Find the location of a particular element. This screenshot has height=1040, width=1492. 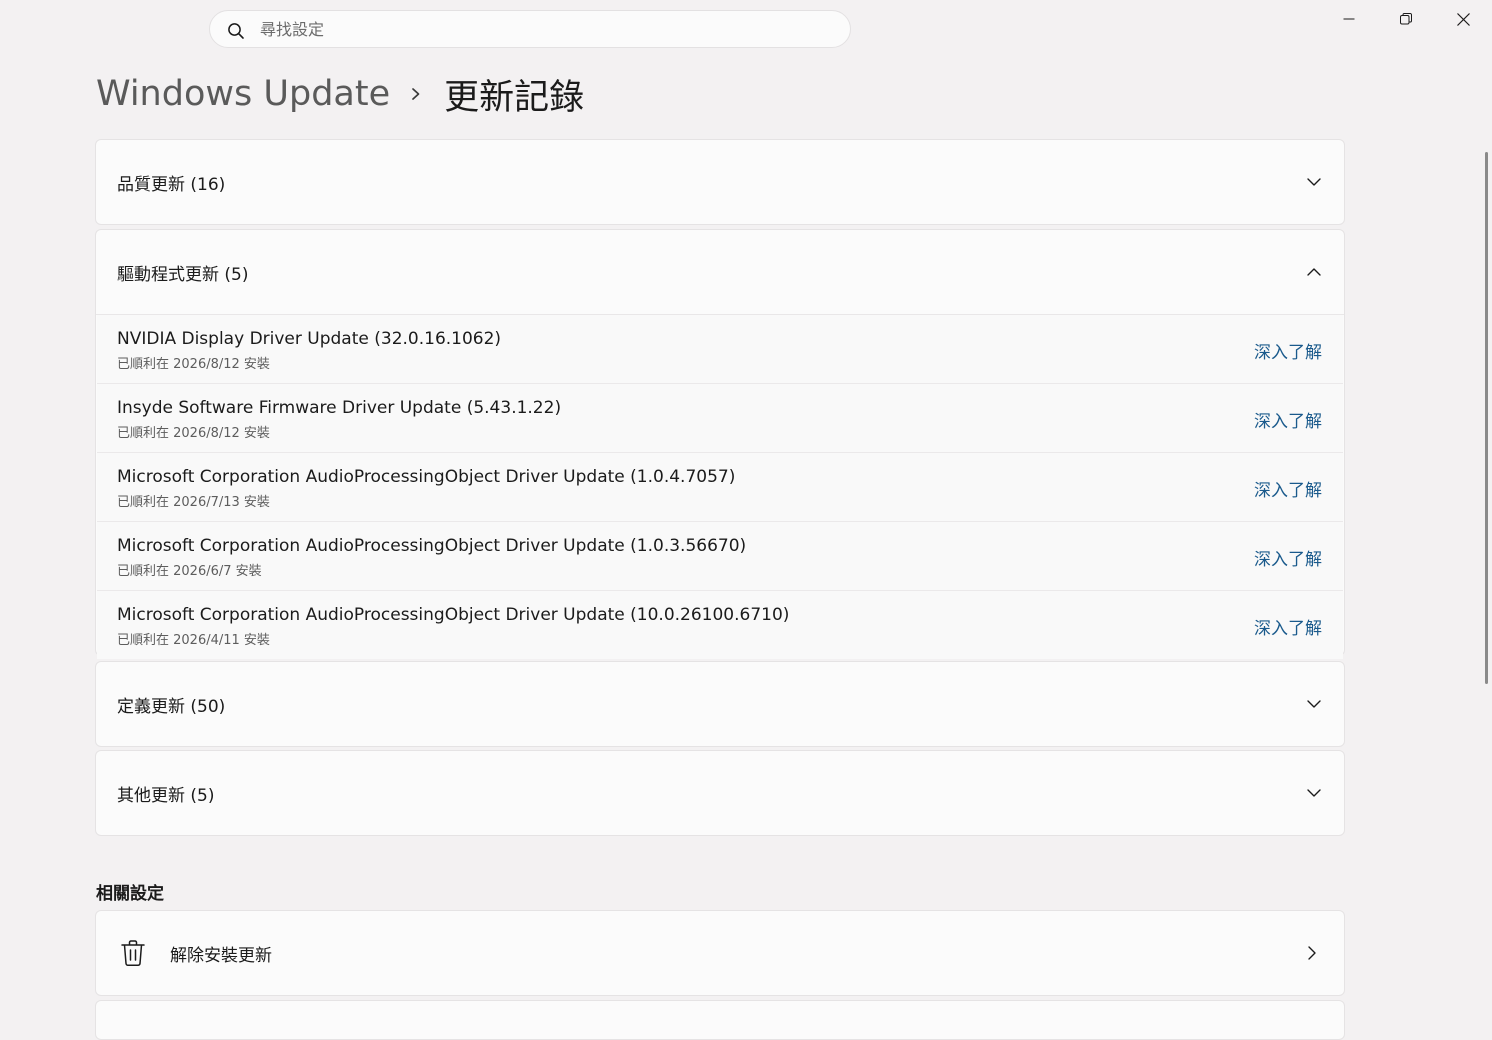

quality-updates-card: 品質更新 (16) is located at coordinates (720, 182).